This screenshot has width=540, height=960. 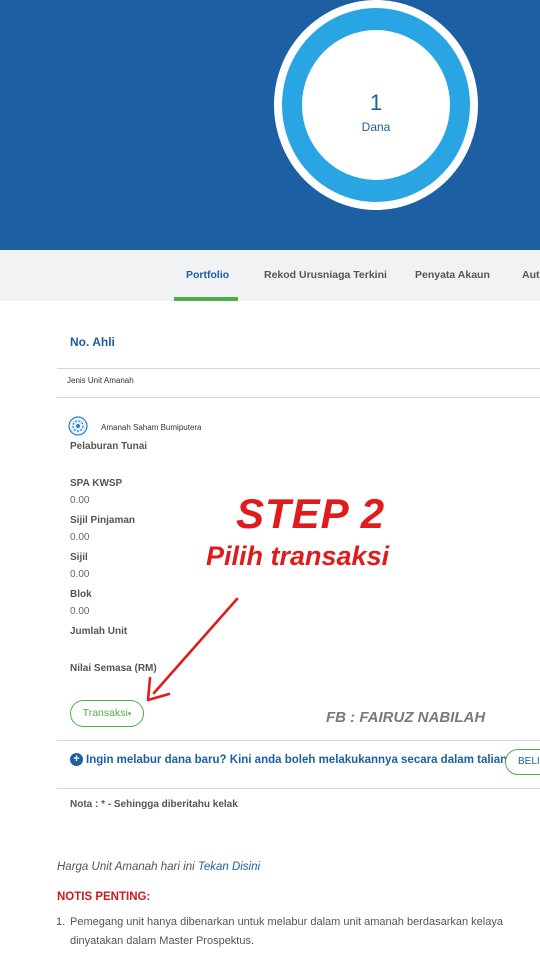 What do you see at coordinates (96, 483) in the screenshot?
I see `field-label: SPA KWSP` at bounding box center [96, 483].